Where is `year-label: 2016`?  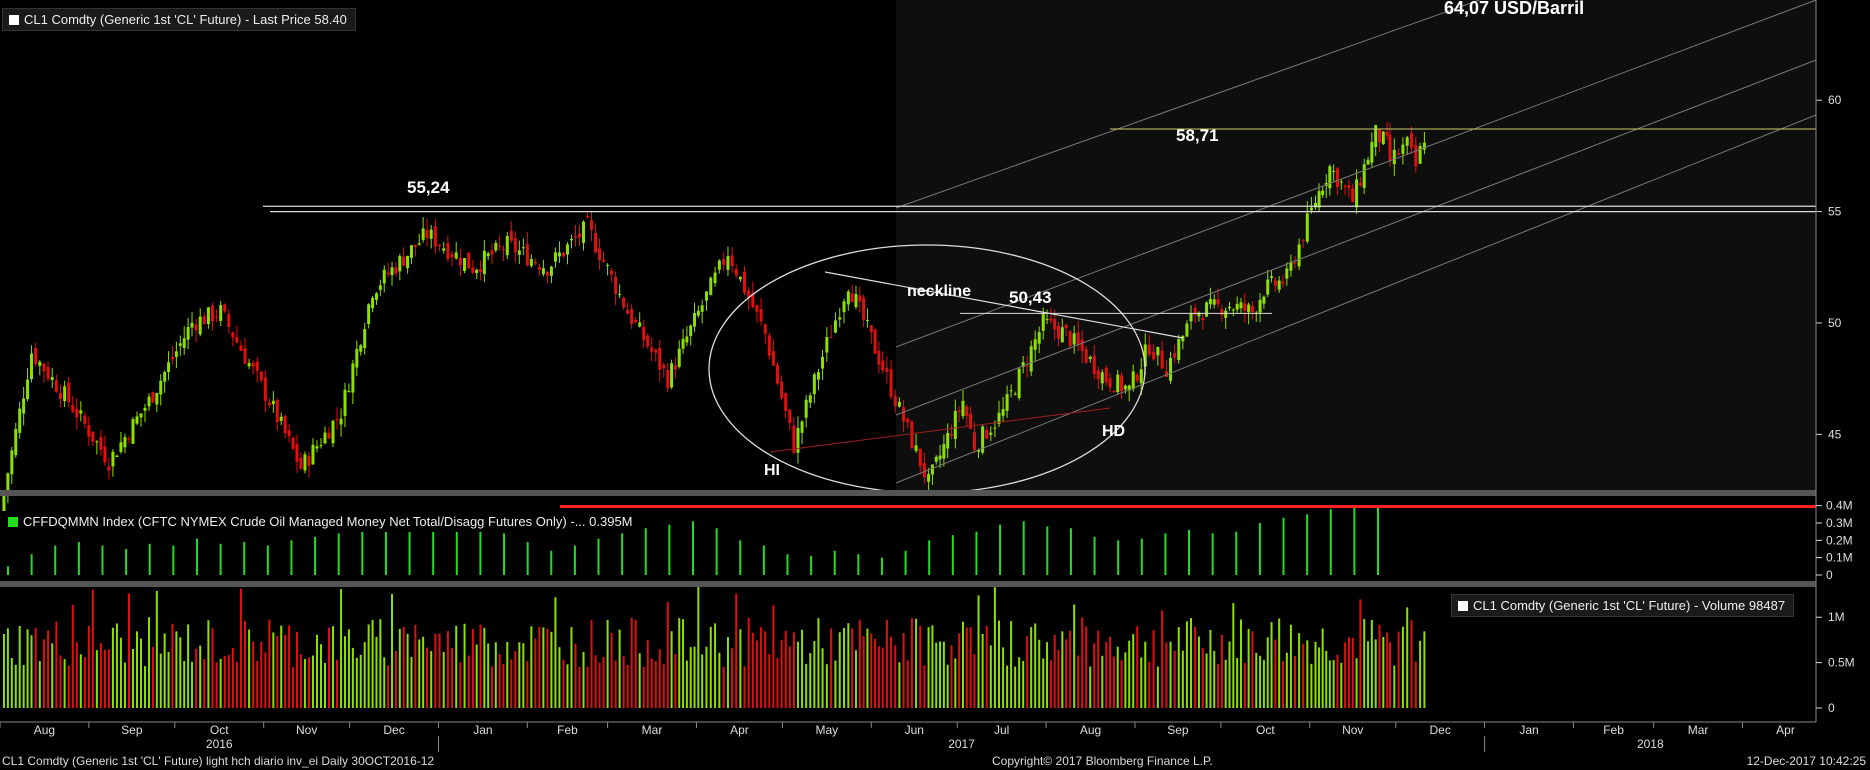 year-label: 2016 is located at coordinates (219, 744).